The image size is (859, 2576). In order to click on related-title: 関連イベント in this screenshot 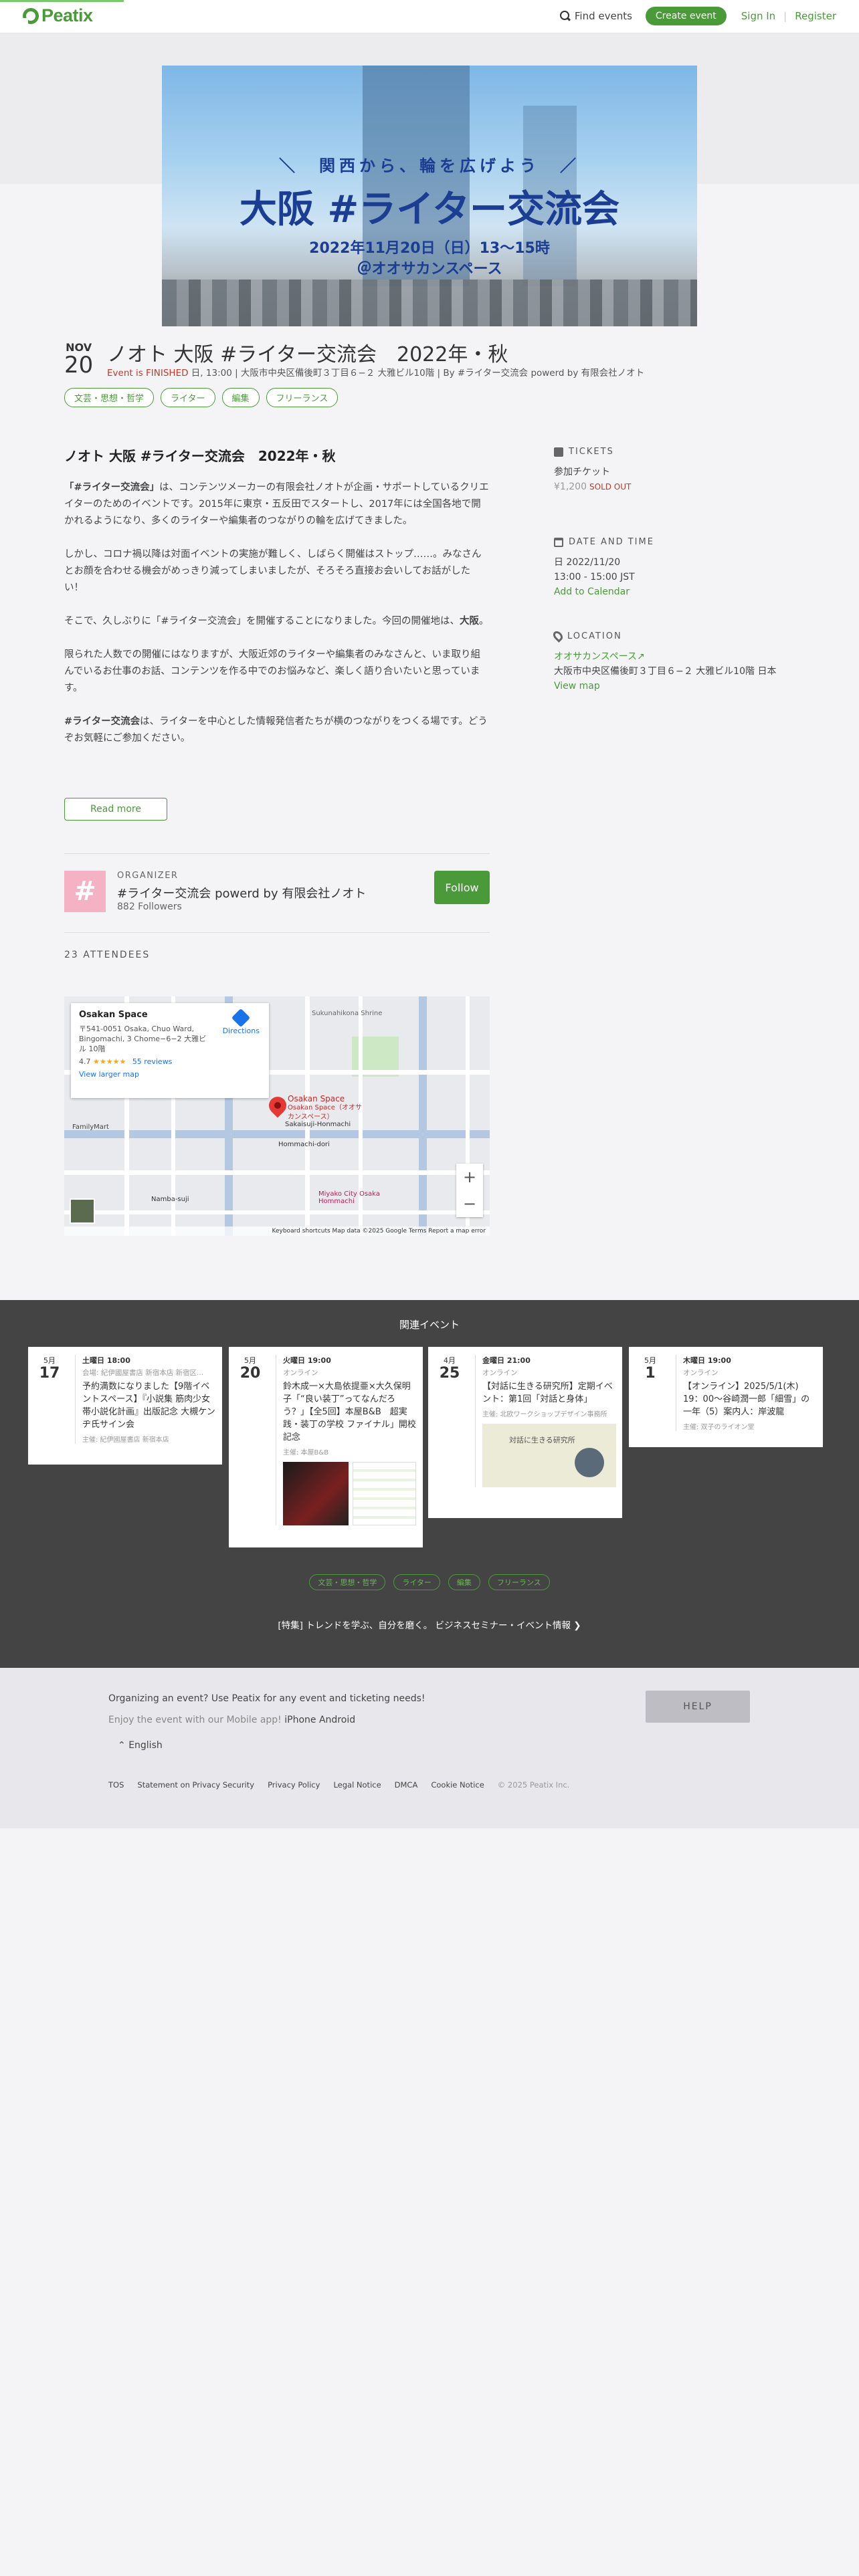, I will do `click(429, 1325)`.